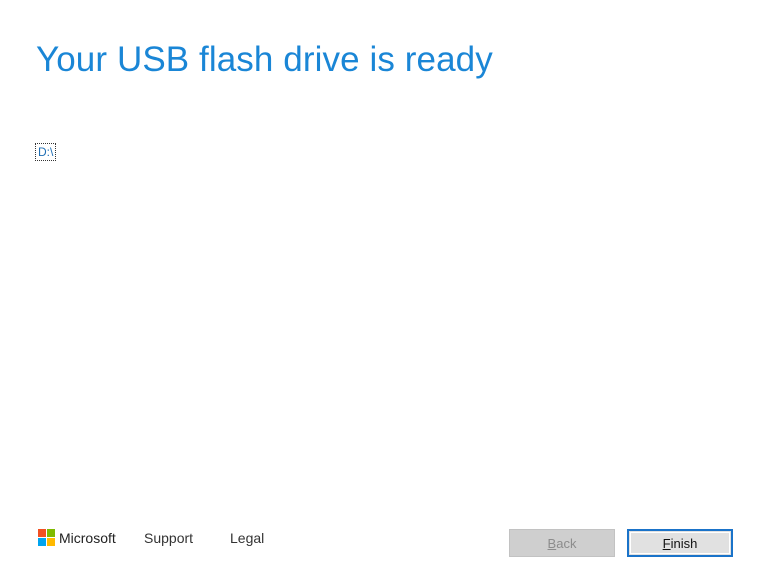  I want to click on logo-square-blue, so click(42, 542).